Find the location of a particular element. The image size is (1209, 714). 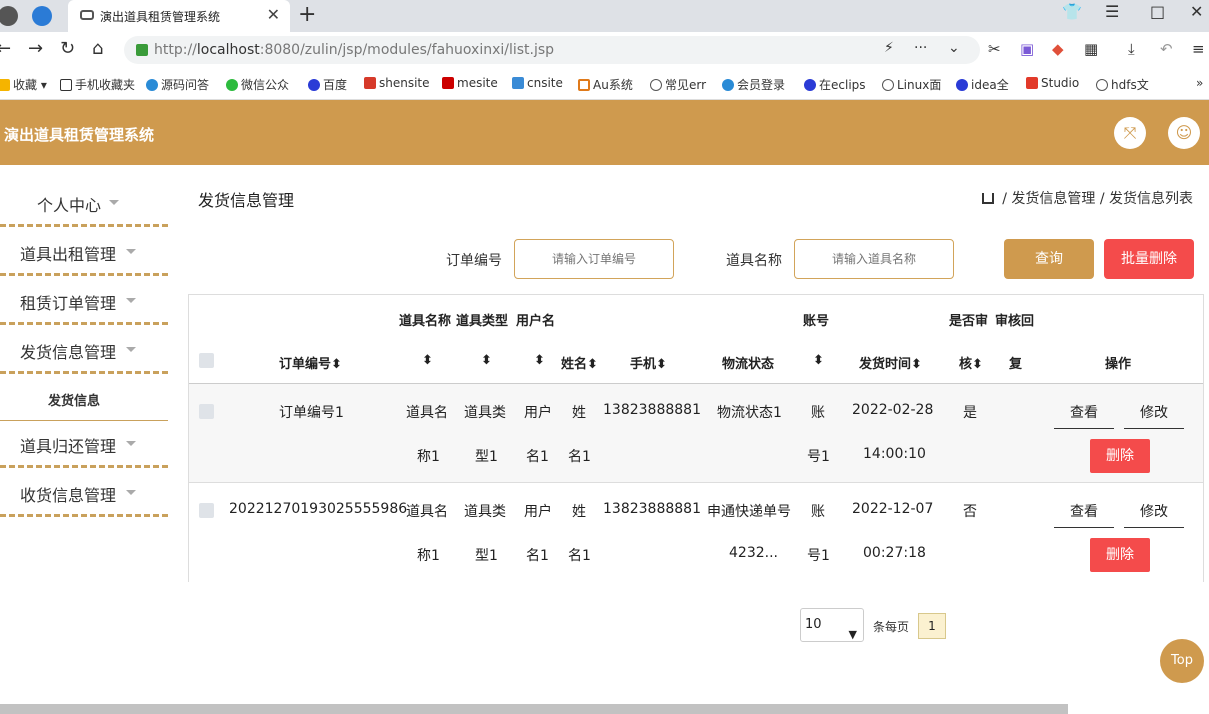

translate-icon: ▣ is located at coordinates (1027, 49).